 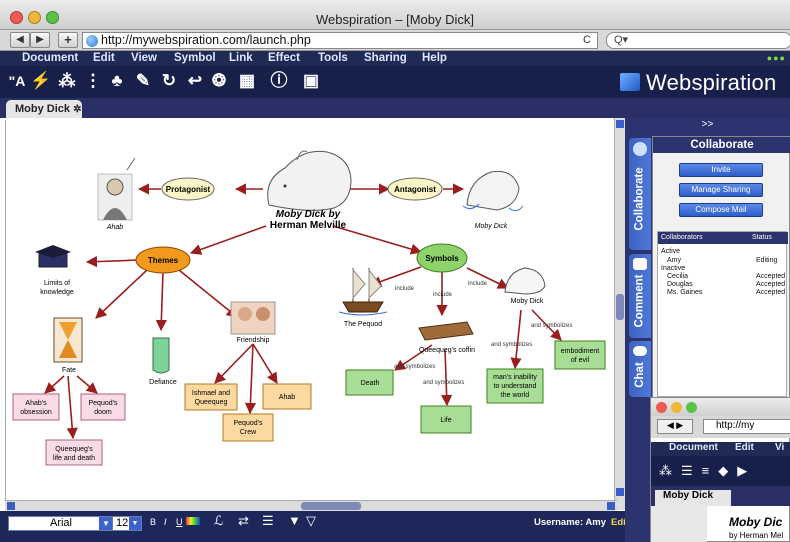 I want to click on tab-comment-label: Comment, so click(x=640, y=301).